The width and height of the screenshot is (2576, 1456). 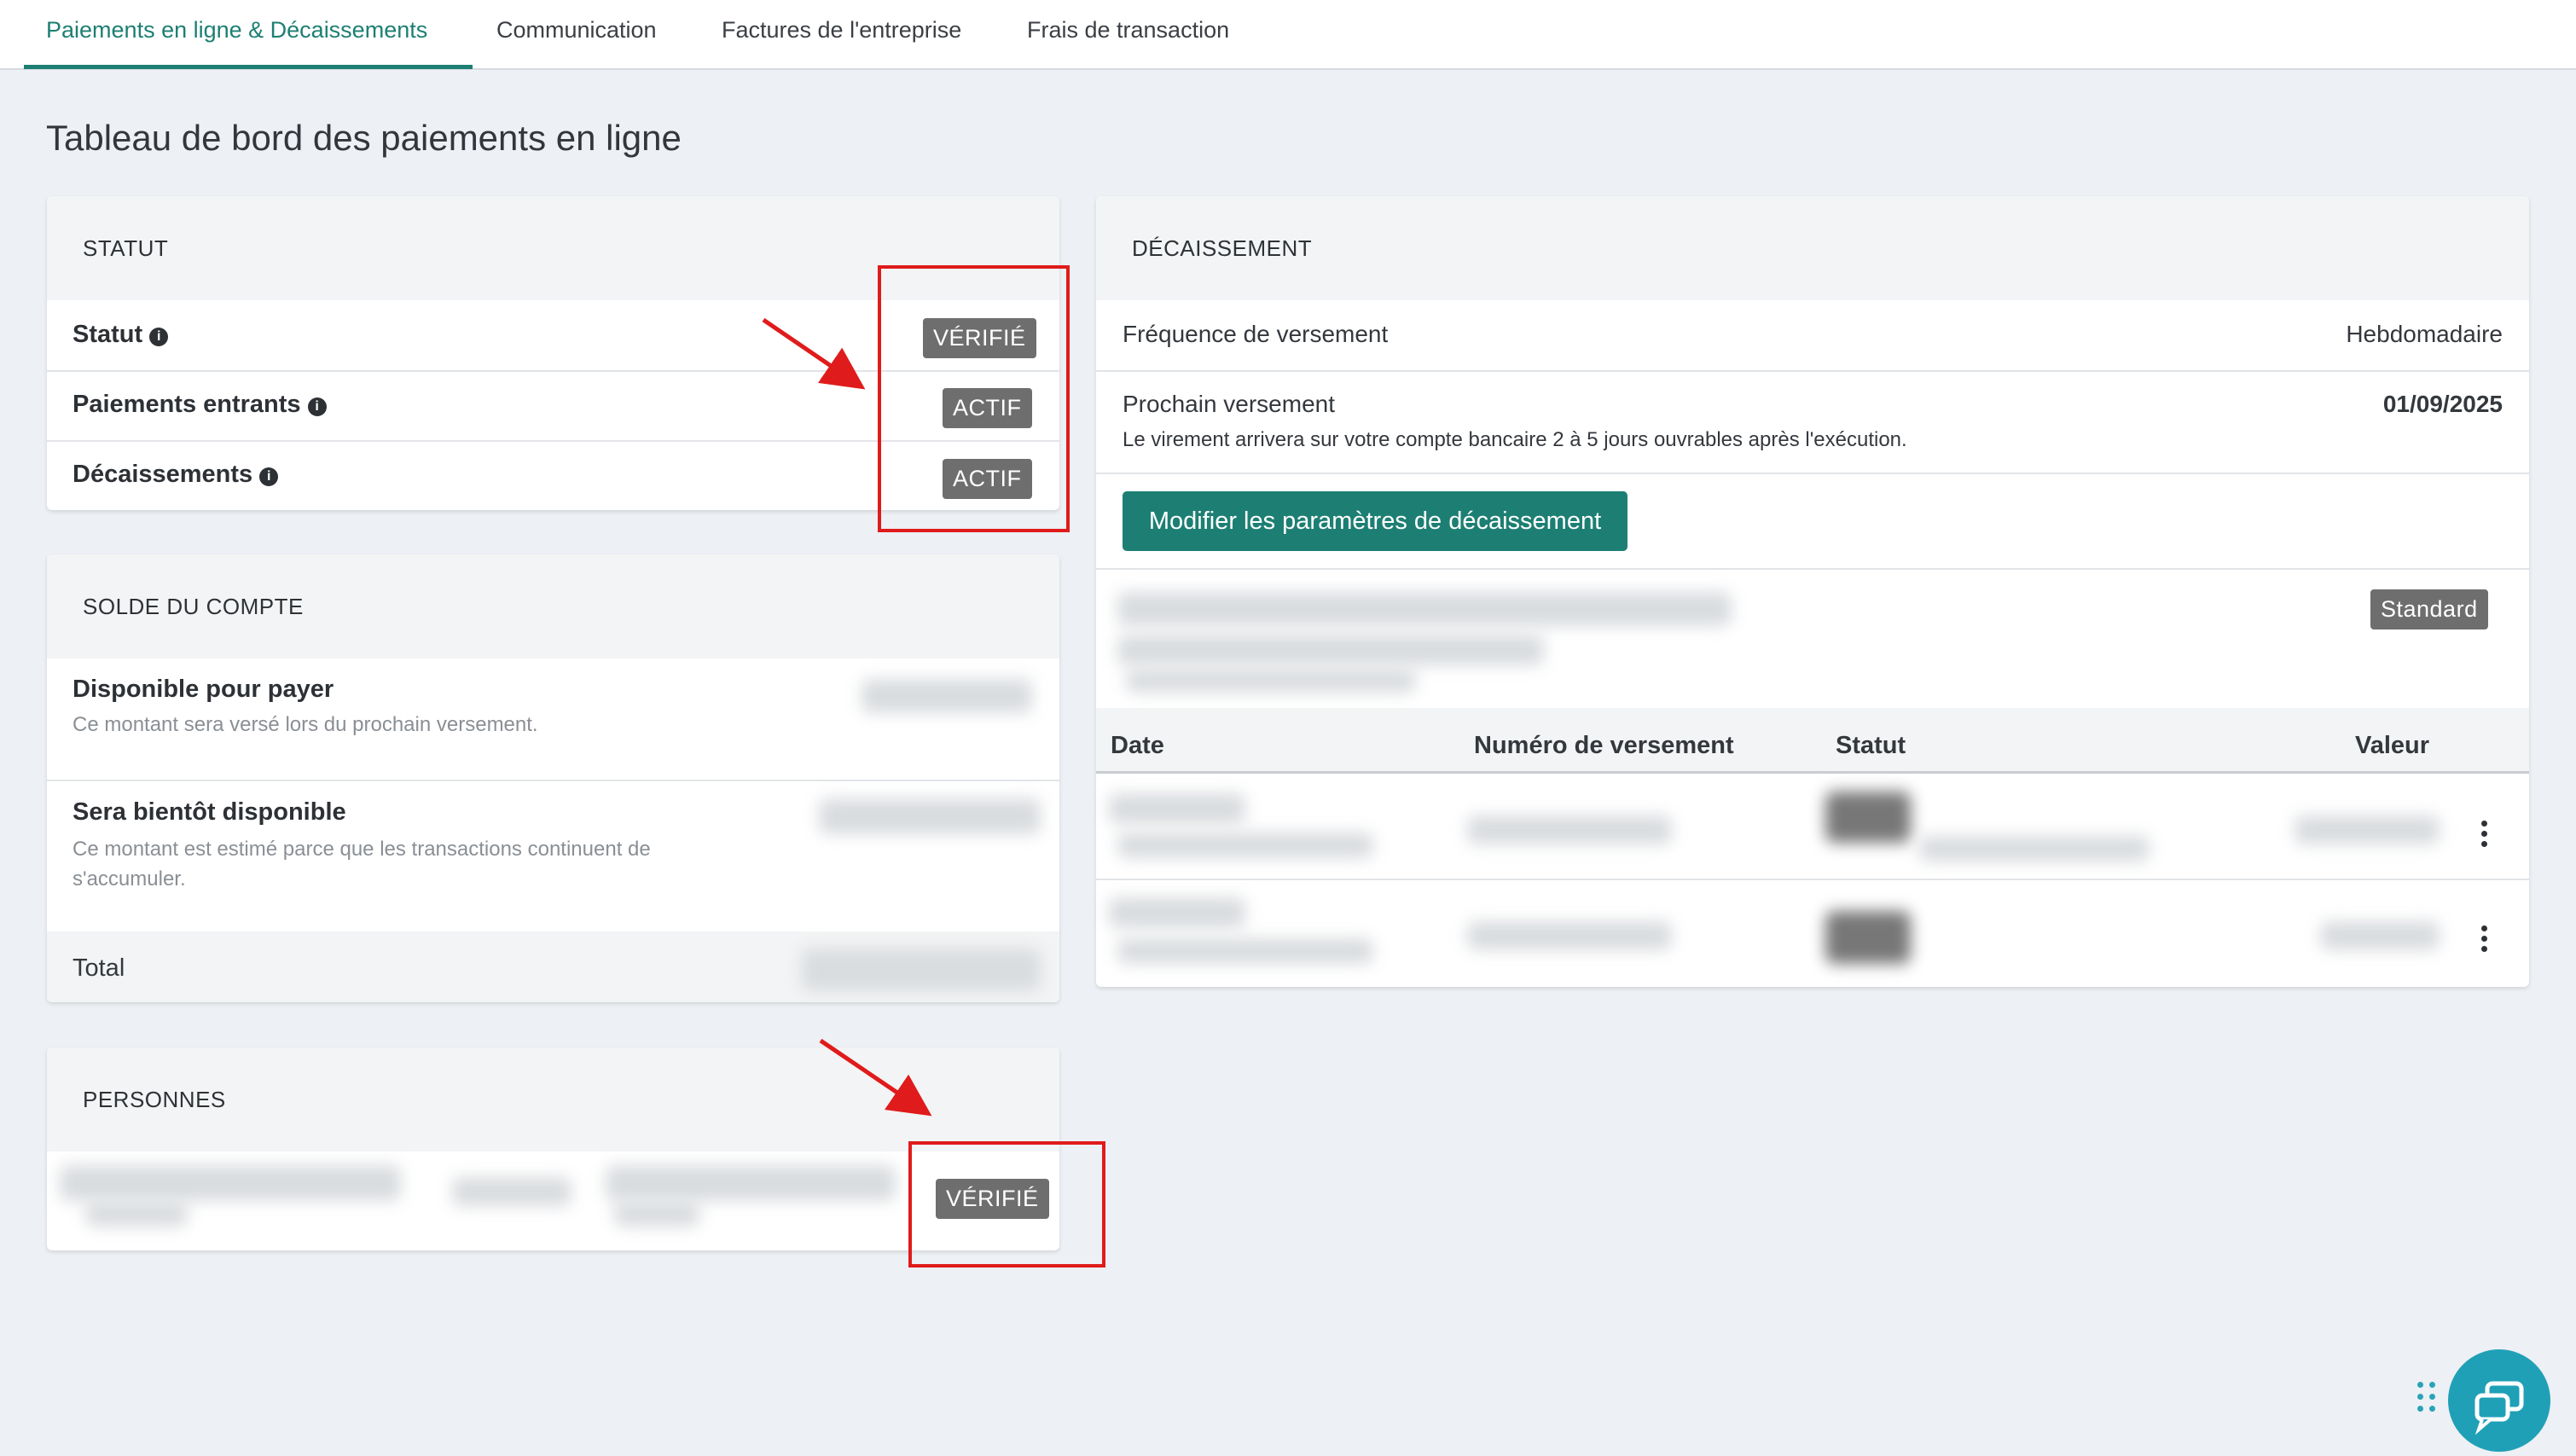 I want to click on annotation-arrows, so click(x=847, y=717).